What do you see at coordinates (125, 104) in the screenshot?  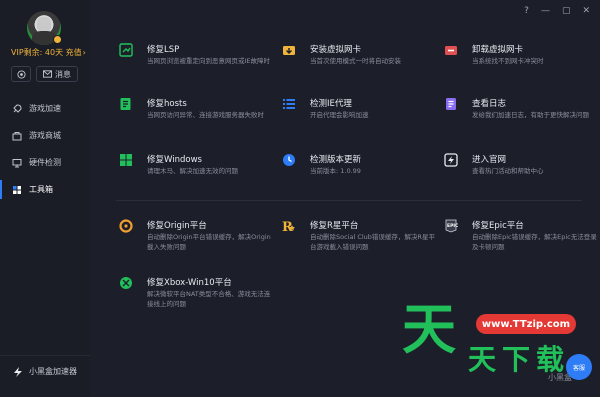 I see `hosts-repair-icon` at bounding box center [125, 104].